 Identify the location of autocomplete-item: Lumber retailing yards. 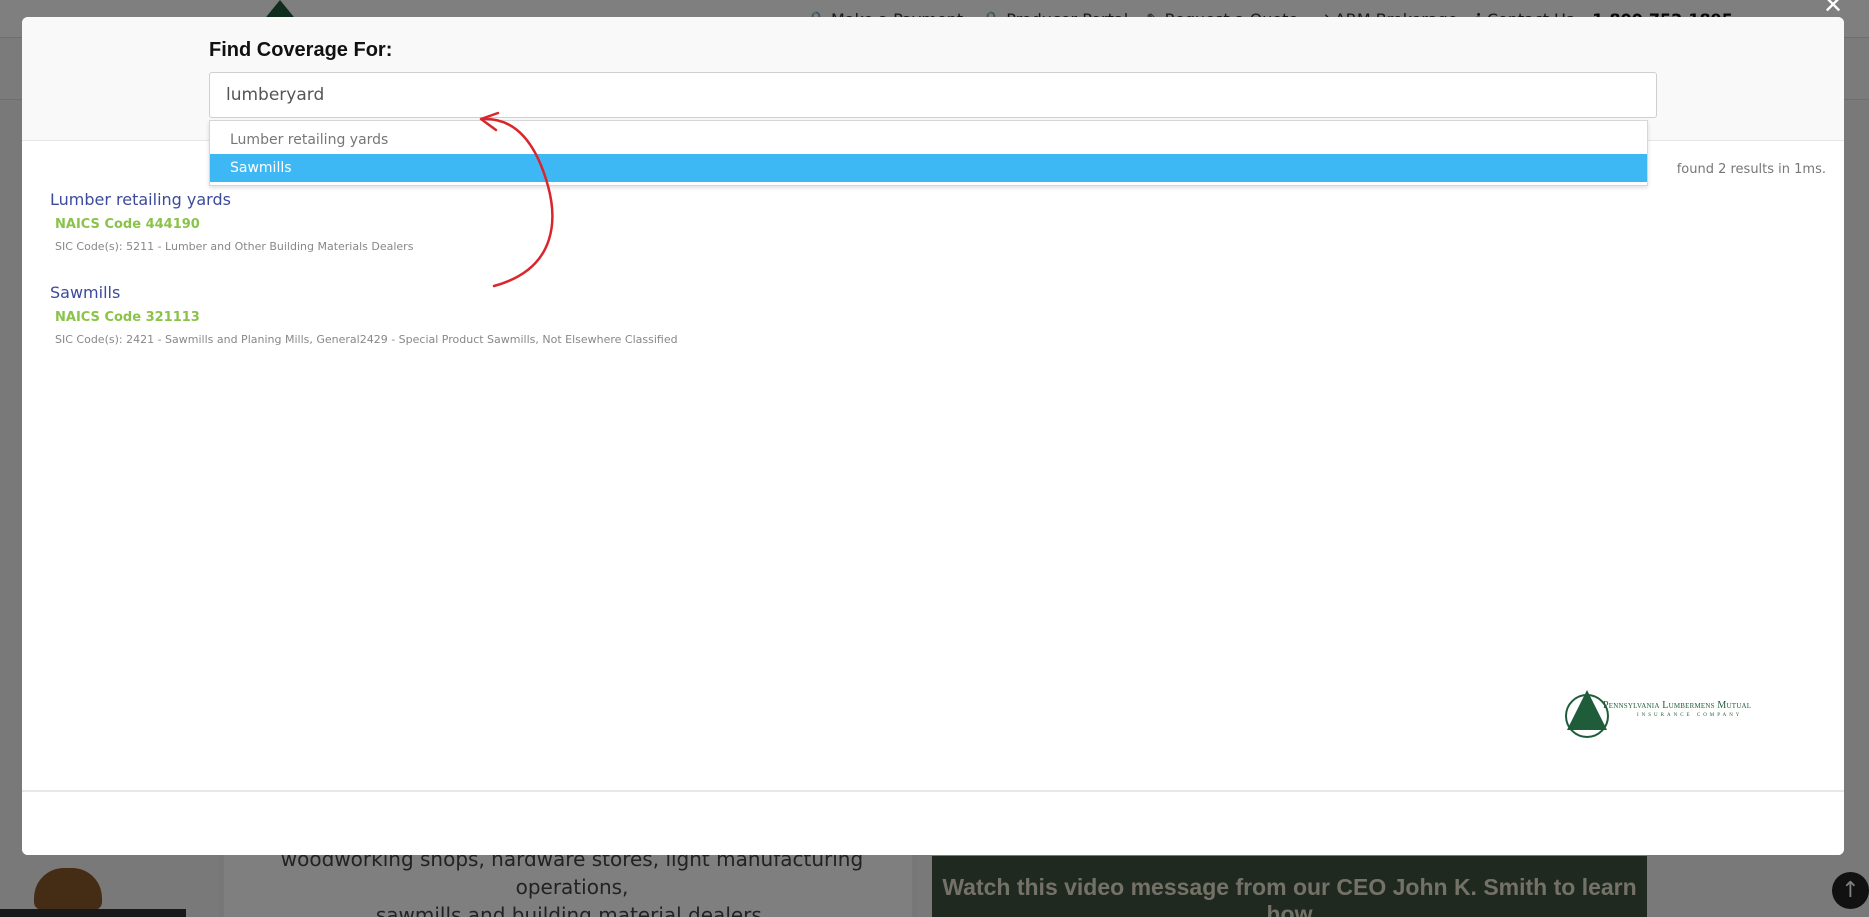
(928, 140).